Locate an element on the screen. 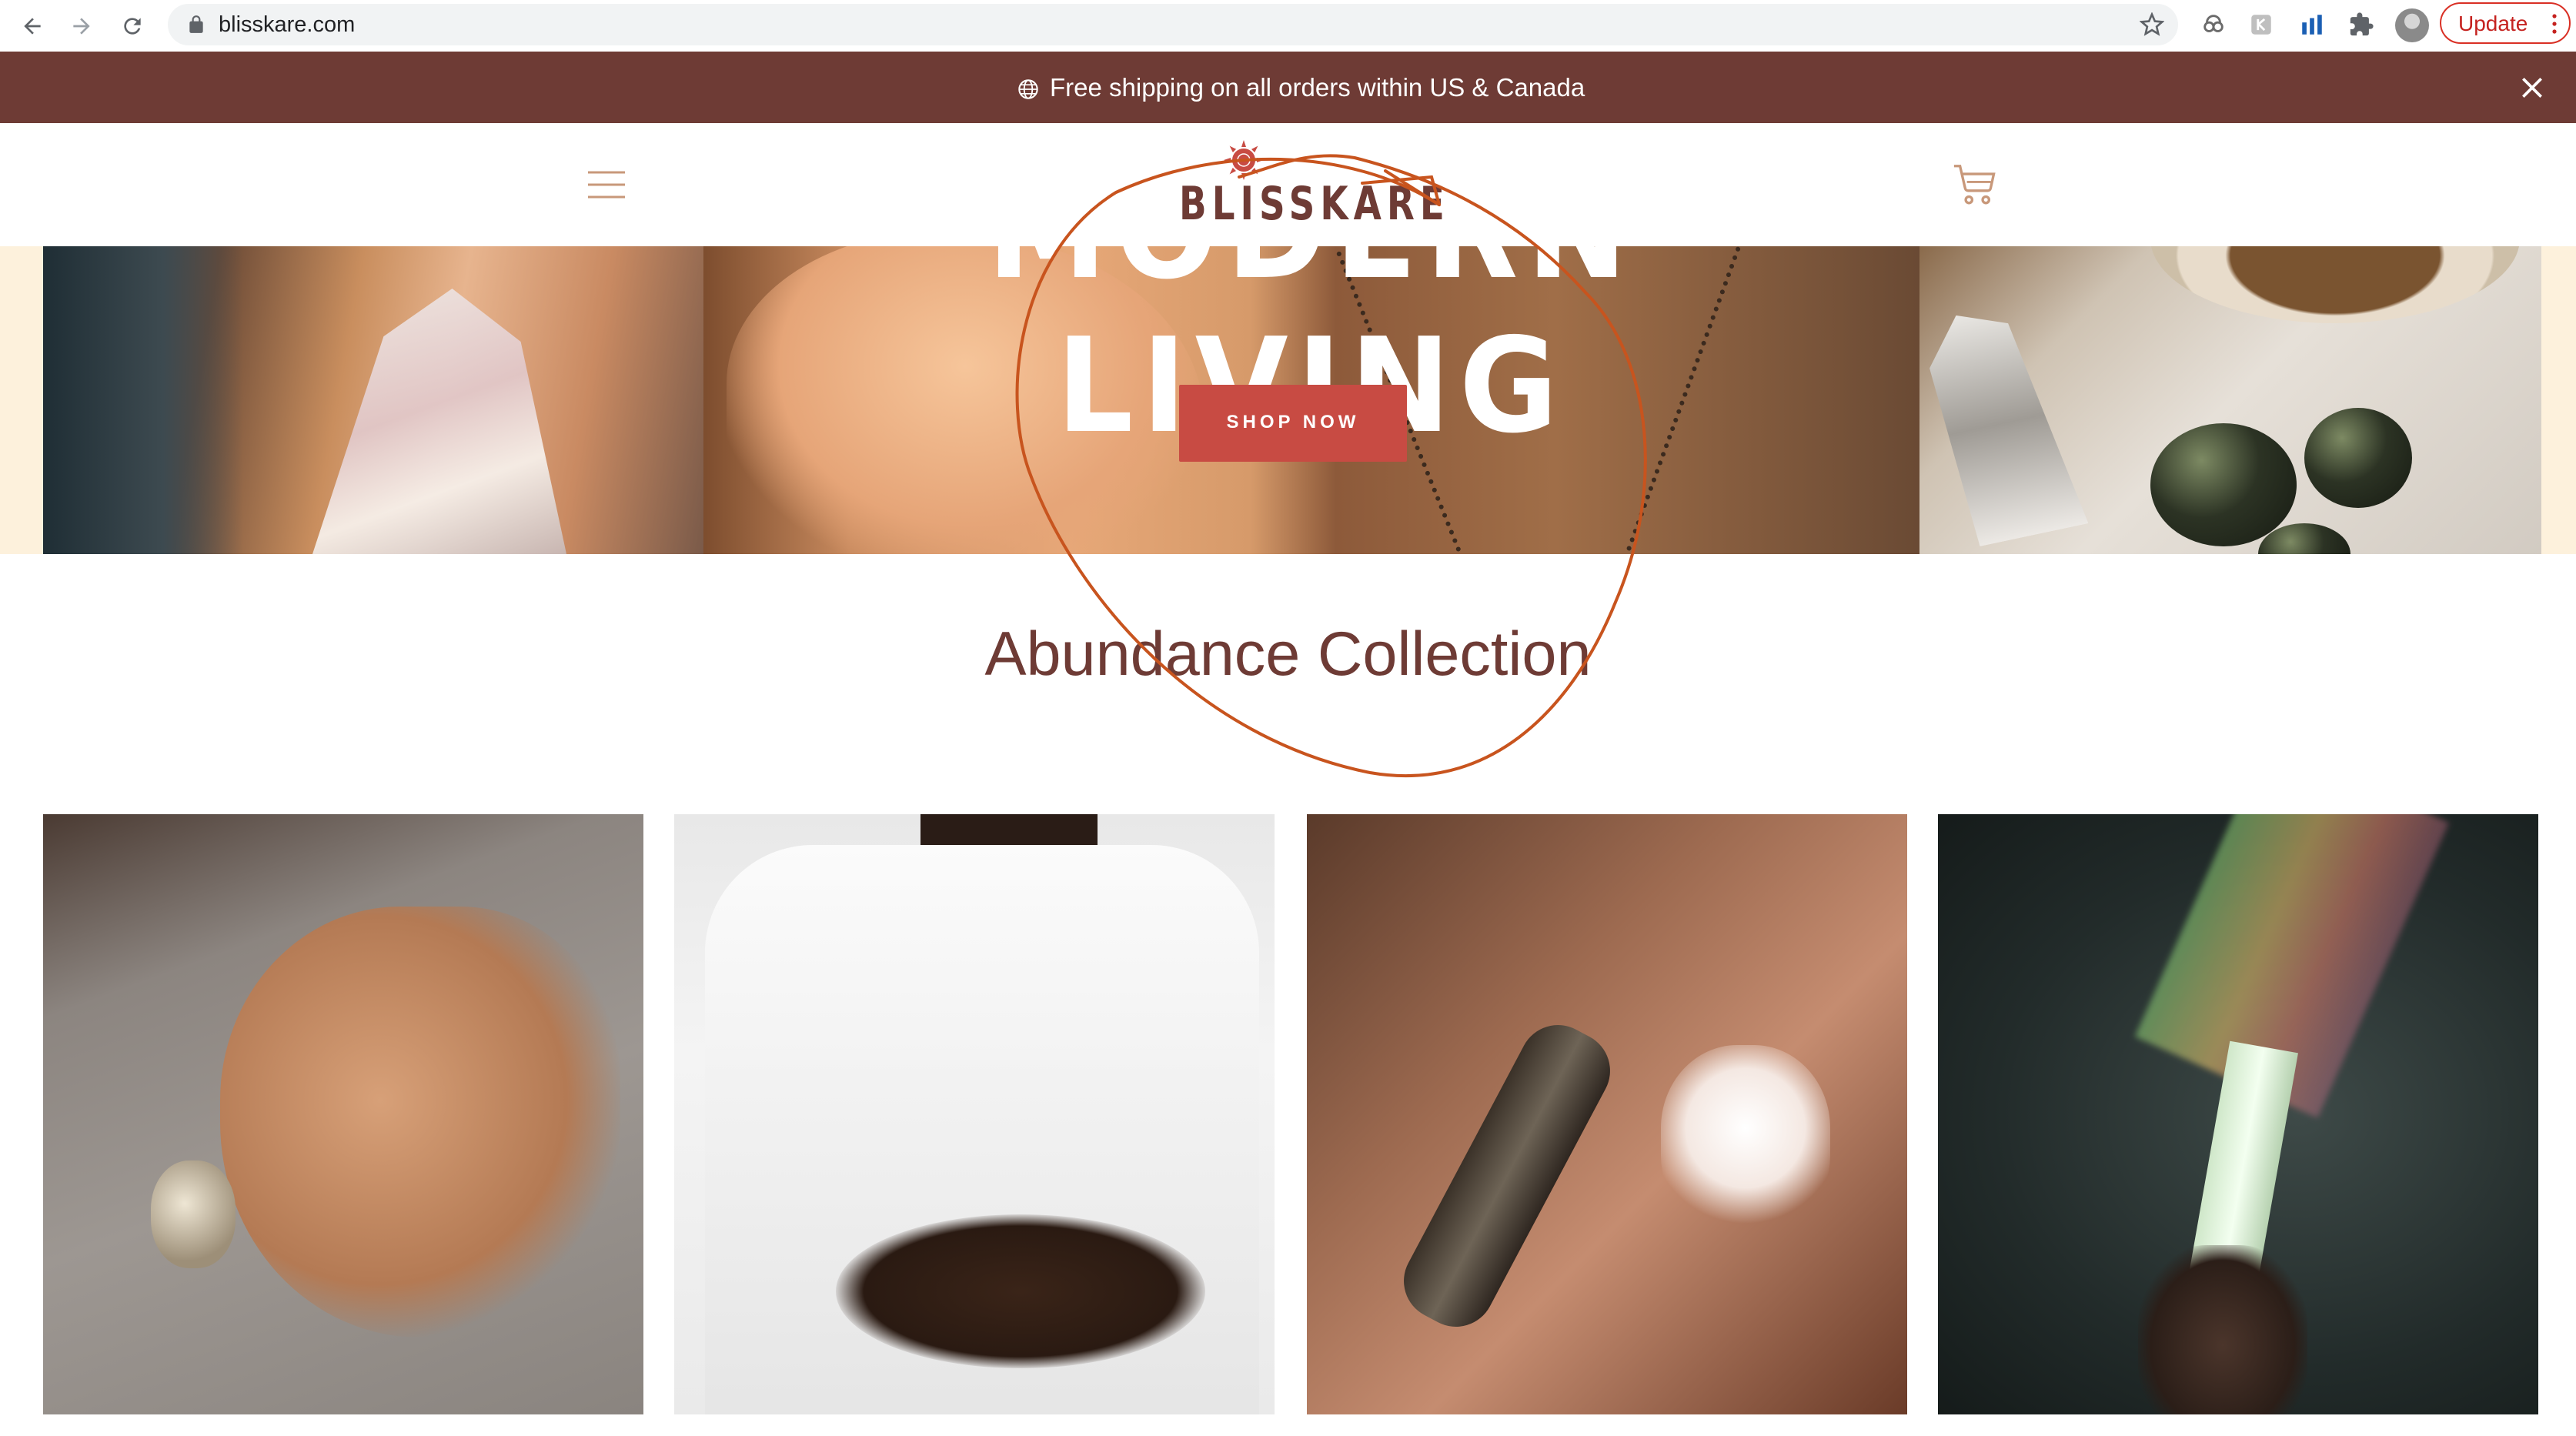 The height and width of the screenshot is (1436, 2576). star-icon is located at coordinates (2152, 24).